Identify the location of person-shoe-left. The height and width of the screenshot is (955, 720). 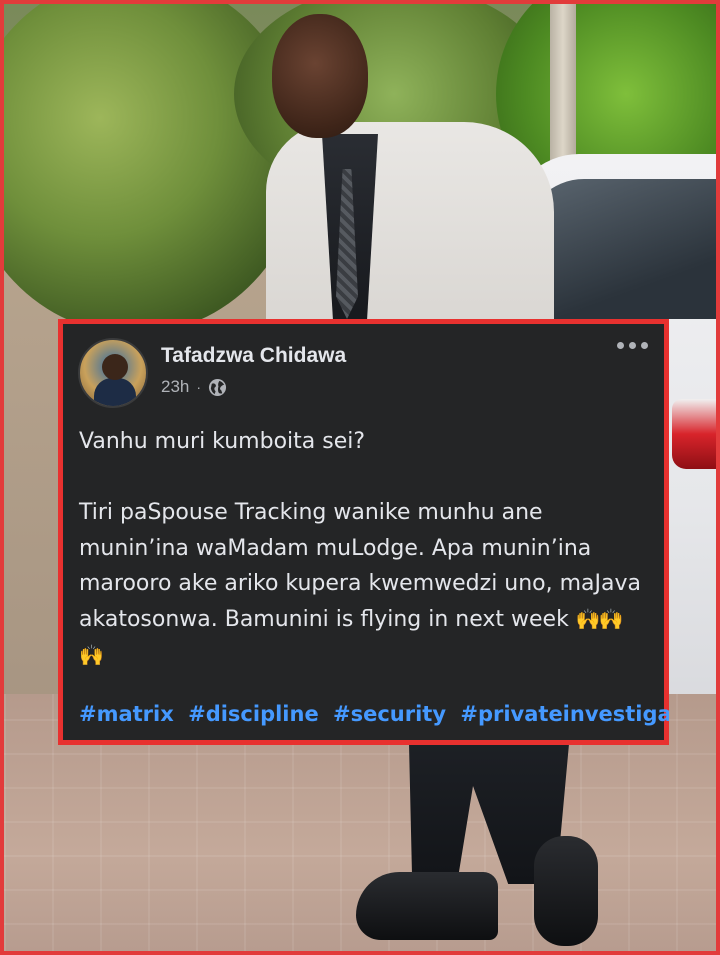
(427, 906).